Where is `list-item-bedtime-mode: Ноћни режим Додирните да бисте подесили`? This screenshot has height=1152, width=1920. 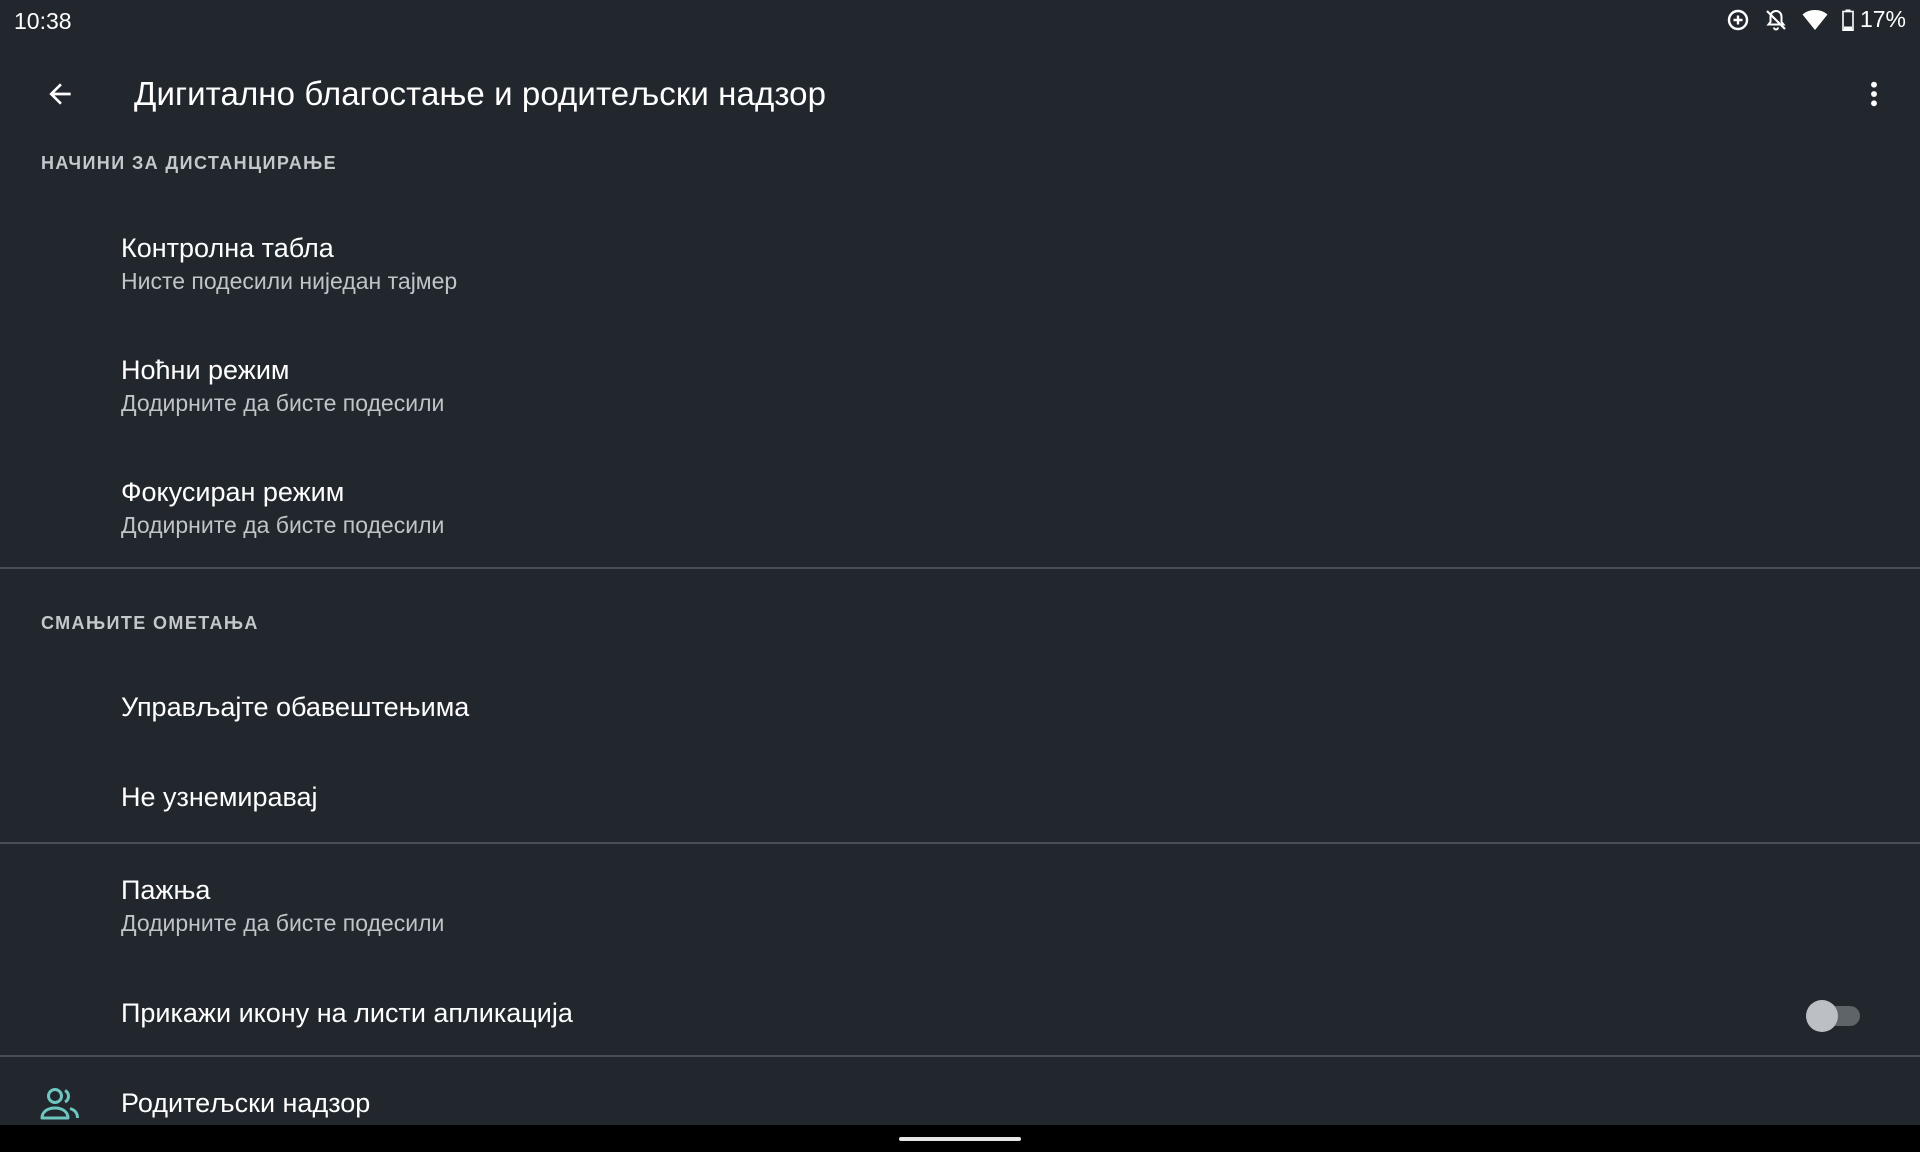
list-item-bedtime-mode: Ноћни режим Додирните да бисте подесили is located at coordinates (960, 388).